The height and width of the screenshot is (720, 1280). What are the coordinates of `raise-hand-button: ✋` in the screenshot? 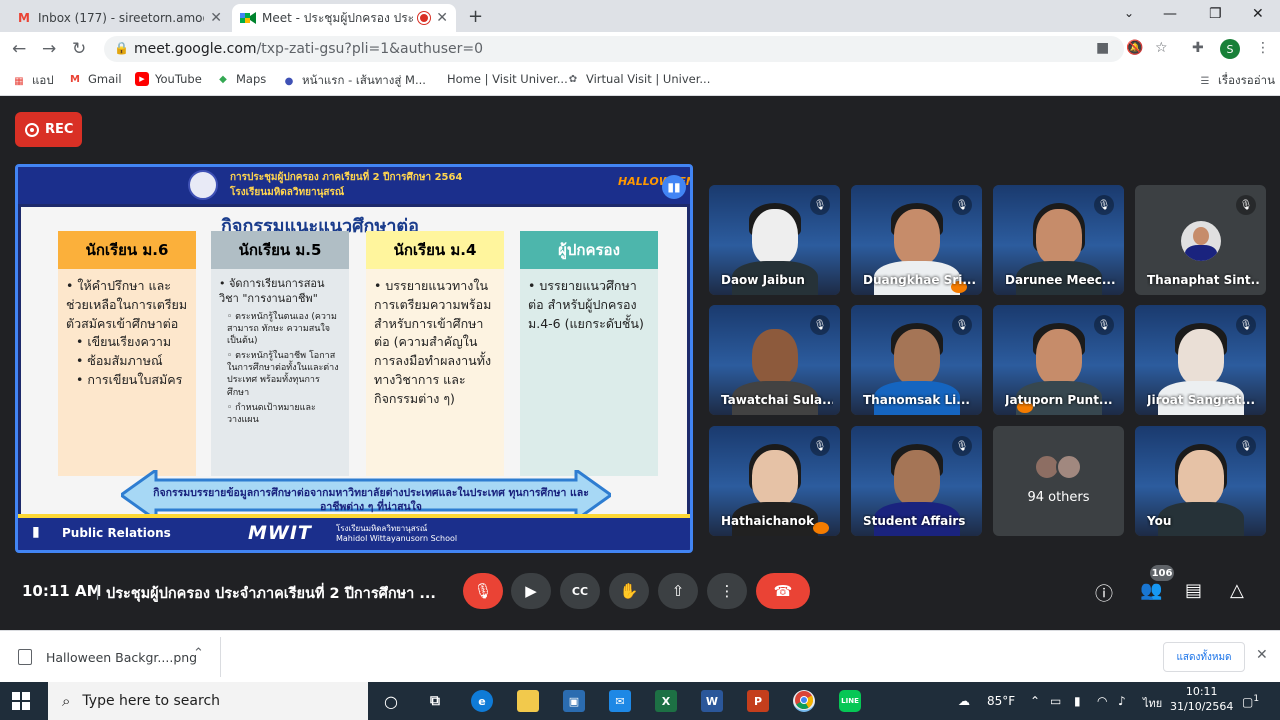 It's located at (629, 591).